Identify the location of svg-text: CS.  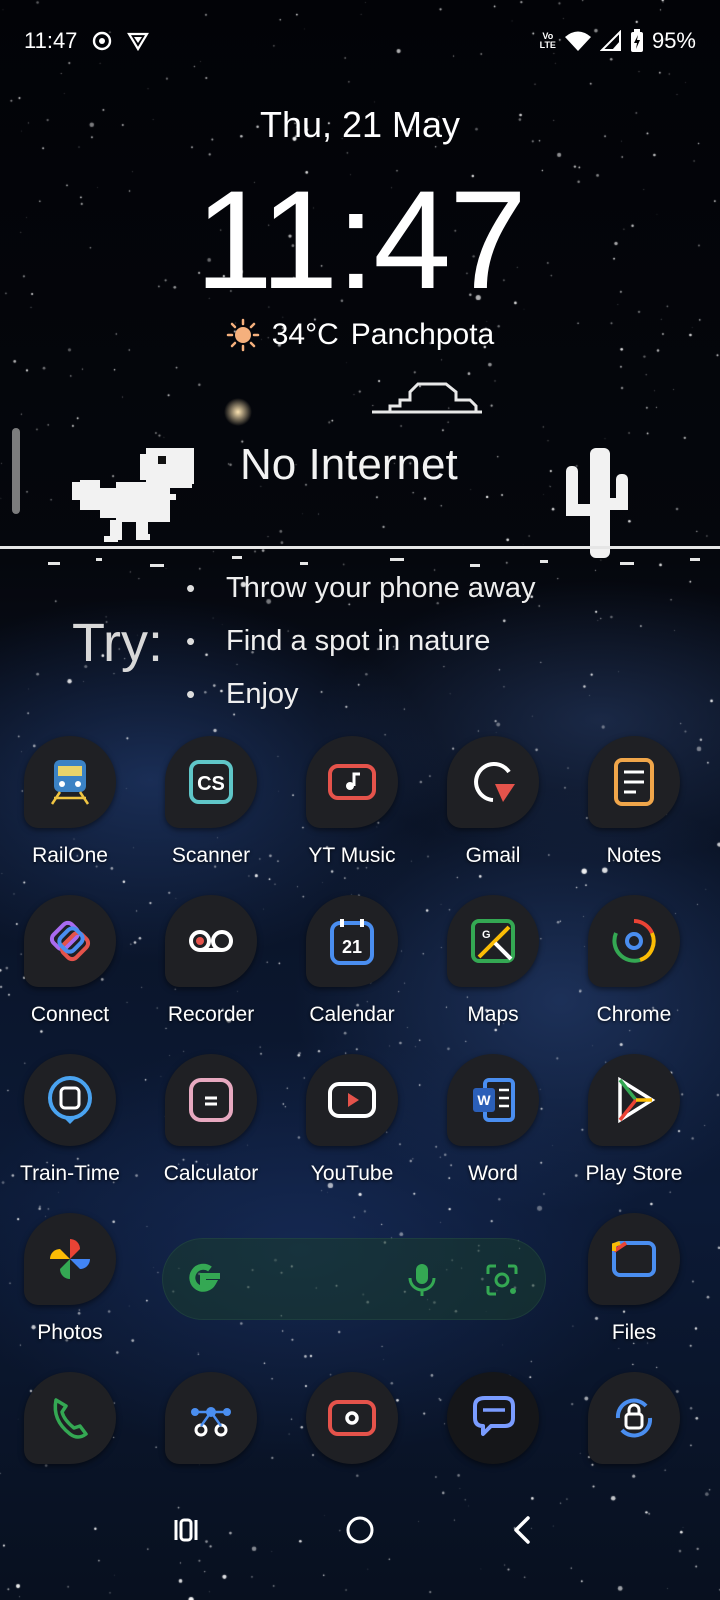
(211, 784).